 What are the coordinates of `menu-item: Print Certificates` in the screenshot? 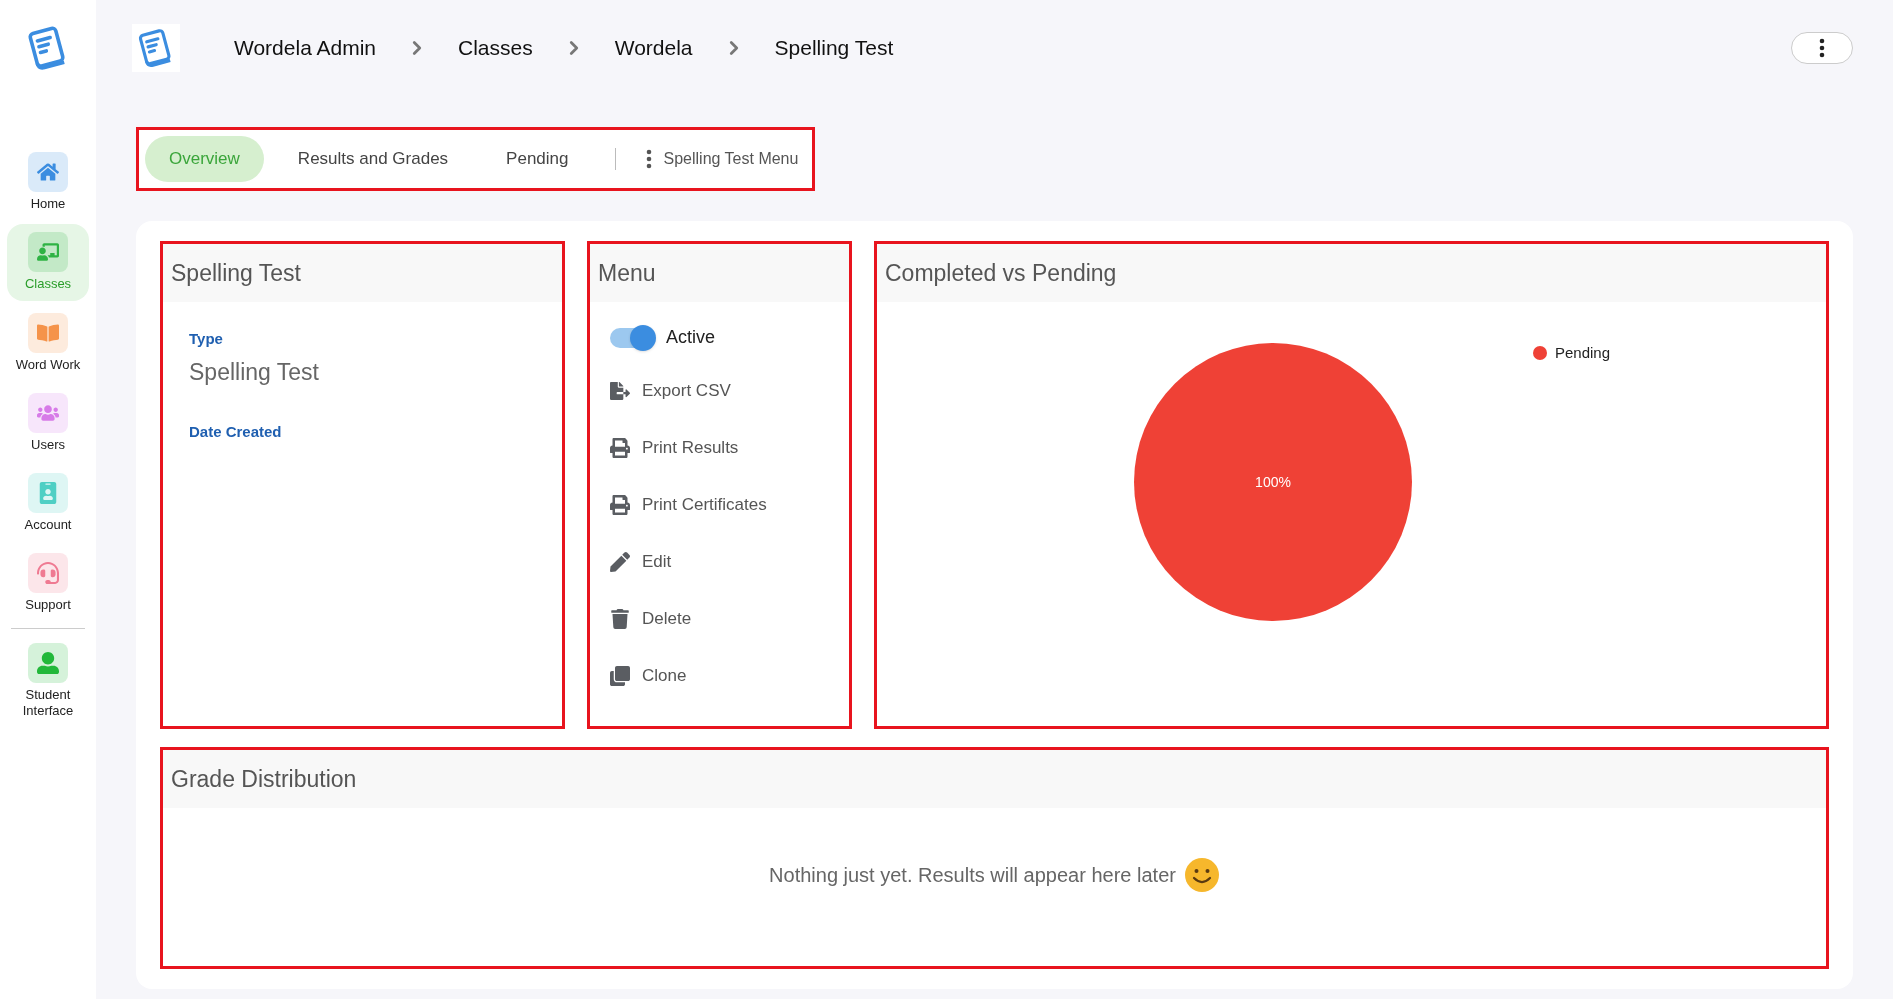 It's located at (719, 504).